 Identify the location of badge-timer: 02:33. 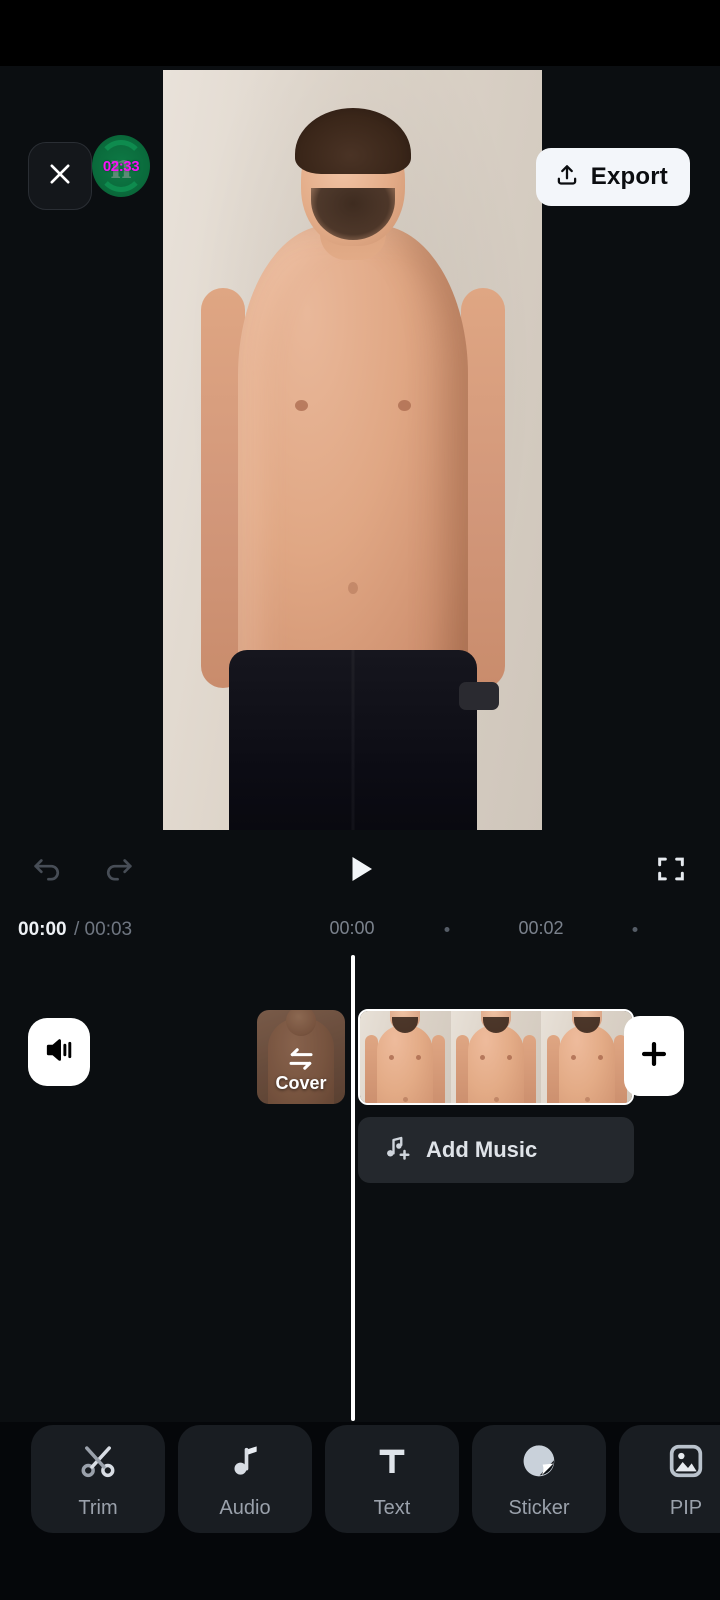
(121, 166).